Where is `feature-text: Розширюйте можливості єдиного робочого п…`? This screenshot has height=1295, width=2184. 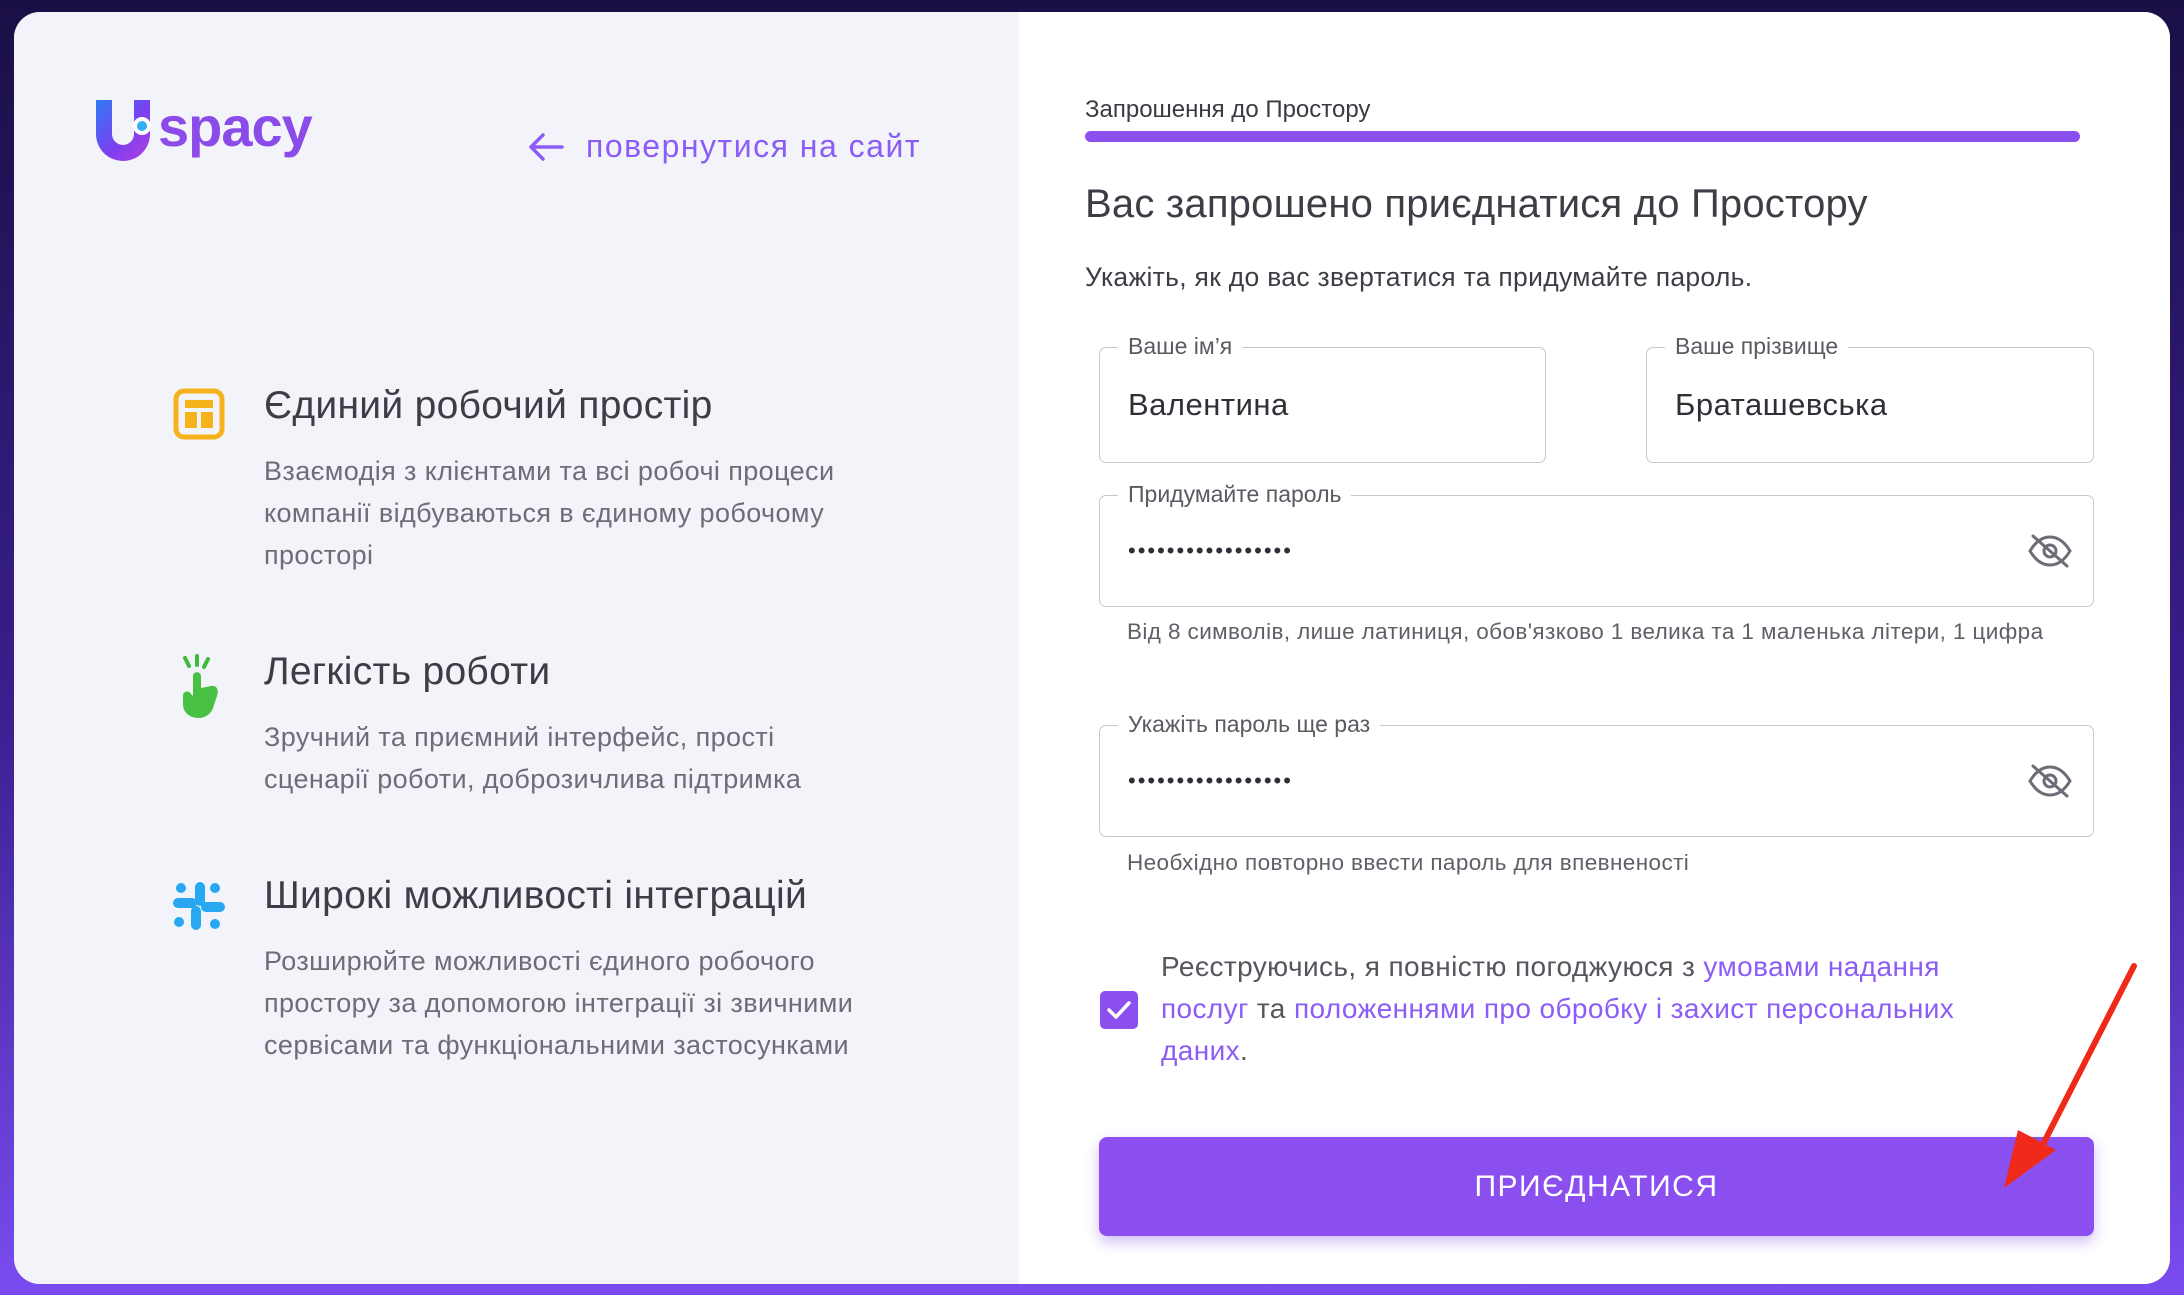
feature-text: Розширюйте можливості єдиного робочого п… is located at coordinates (559, 1003).